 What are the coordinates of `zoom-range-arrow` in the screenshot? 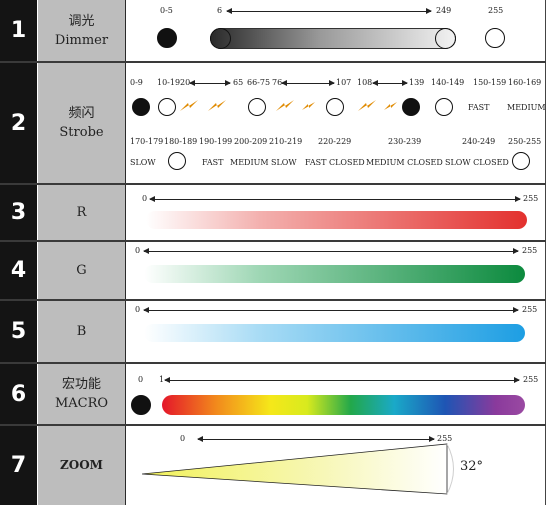 It's located at (316, 439).